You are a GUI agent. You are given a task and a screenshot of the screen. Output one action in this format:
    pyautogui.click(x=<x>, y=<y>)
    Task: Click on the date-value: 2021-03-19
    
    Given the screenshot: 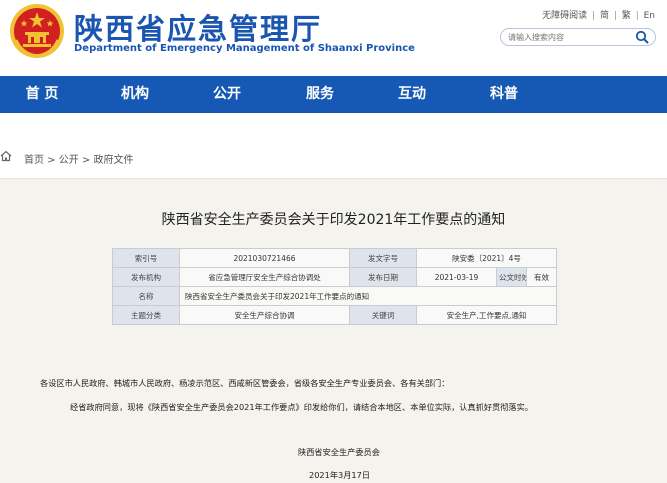 What is the action you would take?
    pyautogui.click(x=456, y=277)
    